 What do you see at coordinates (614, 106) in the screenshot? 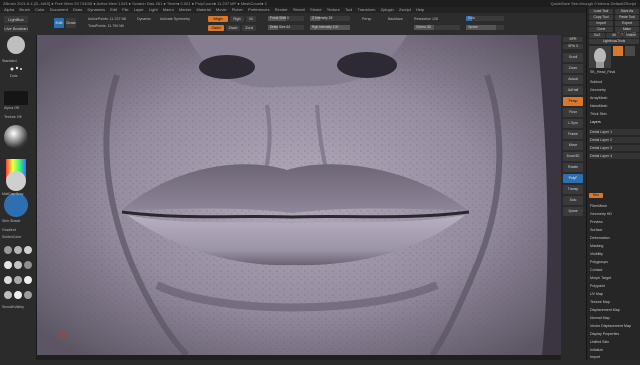
I see `nanomesh-section: NanoMesh` at bounding box center [614, 106].